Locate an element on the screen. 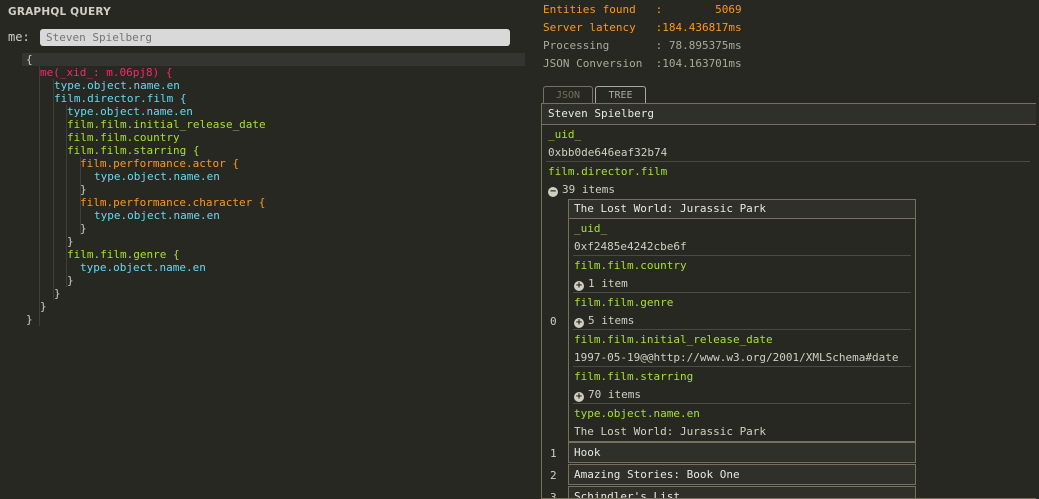 The image size is (1039, 499). tab-tree: TREE is located at coordinates (620, 95).